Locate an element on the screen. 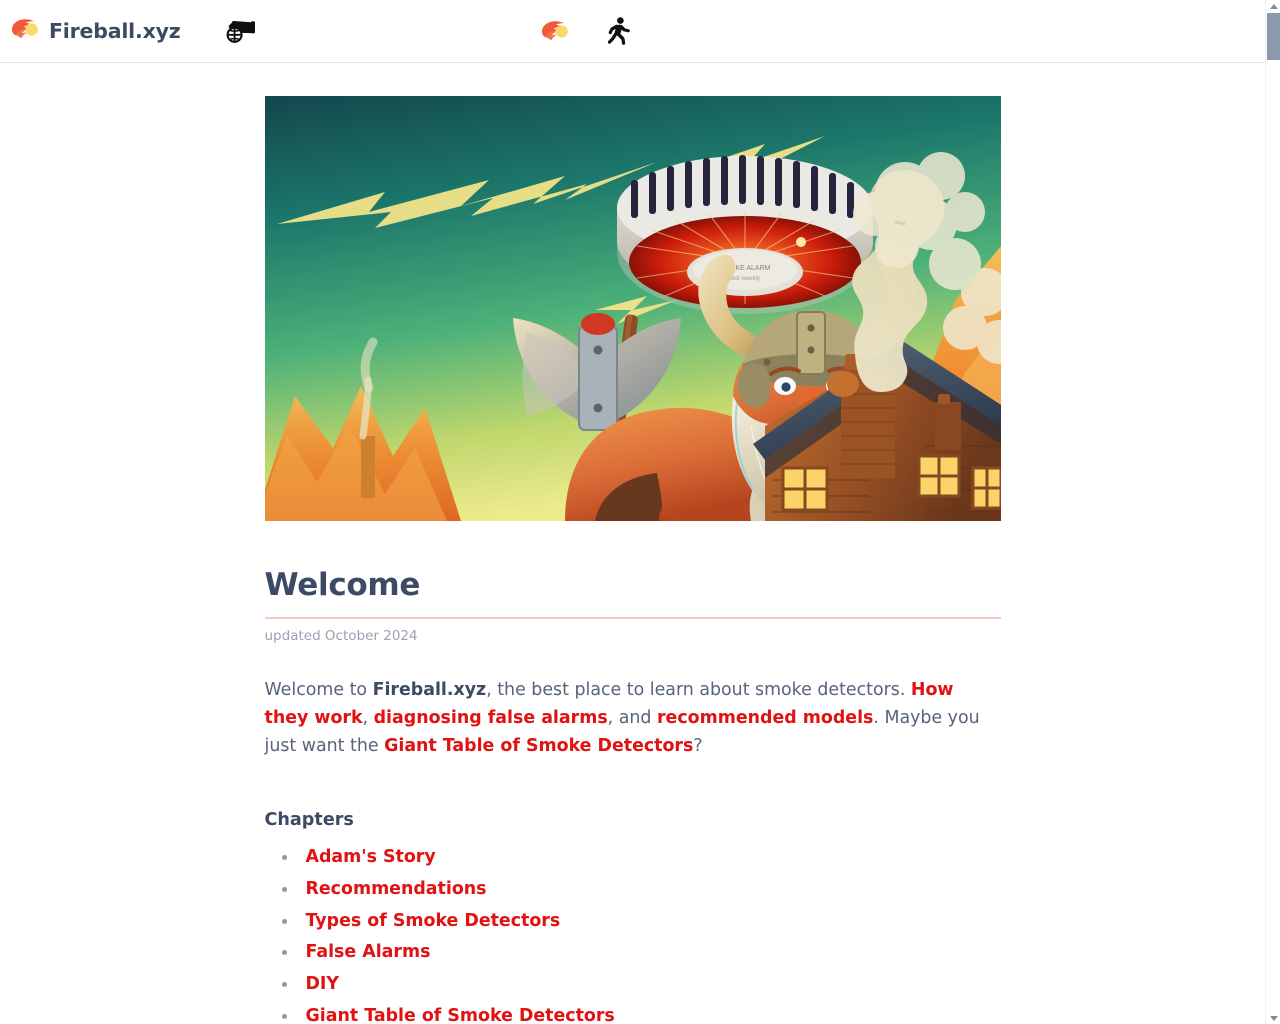  scroll-thumb is located at coordinates (1273, 36).